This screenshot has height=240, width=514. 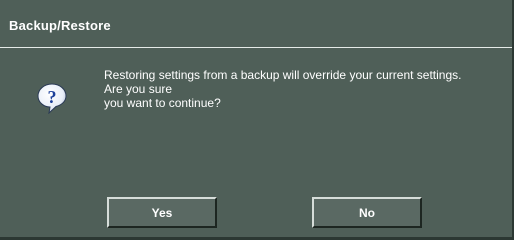 I want to click on yes-button: Yes, so click(x=162, y=212).